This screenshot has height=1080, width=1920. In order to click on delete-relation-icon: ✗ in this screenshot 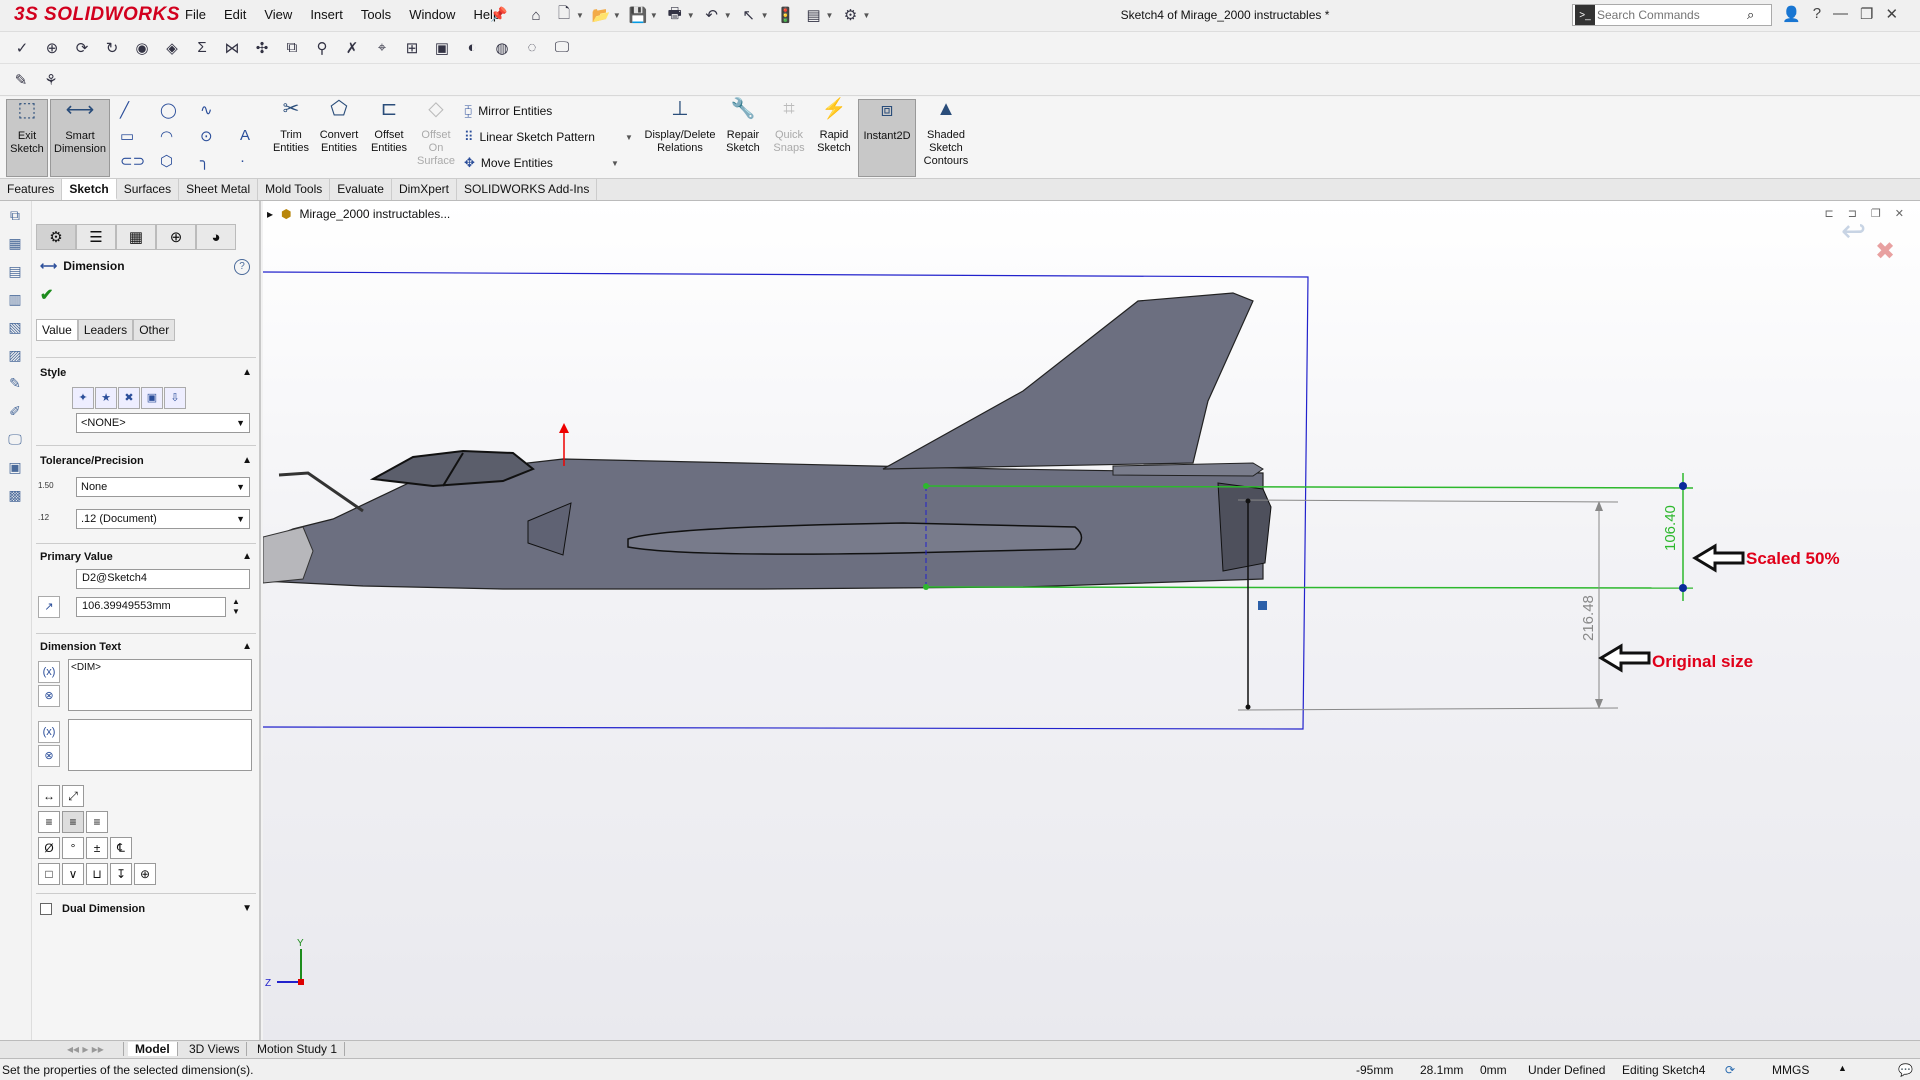, I will do `click(352, 48)`.